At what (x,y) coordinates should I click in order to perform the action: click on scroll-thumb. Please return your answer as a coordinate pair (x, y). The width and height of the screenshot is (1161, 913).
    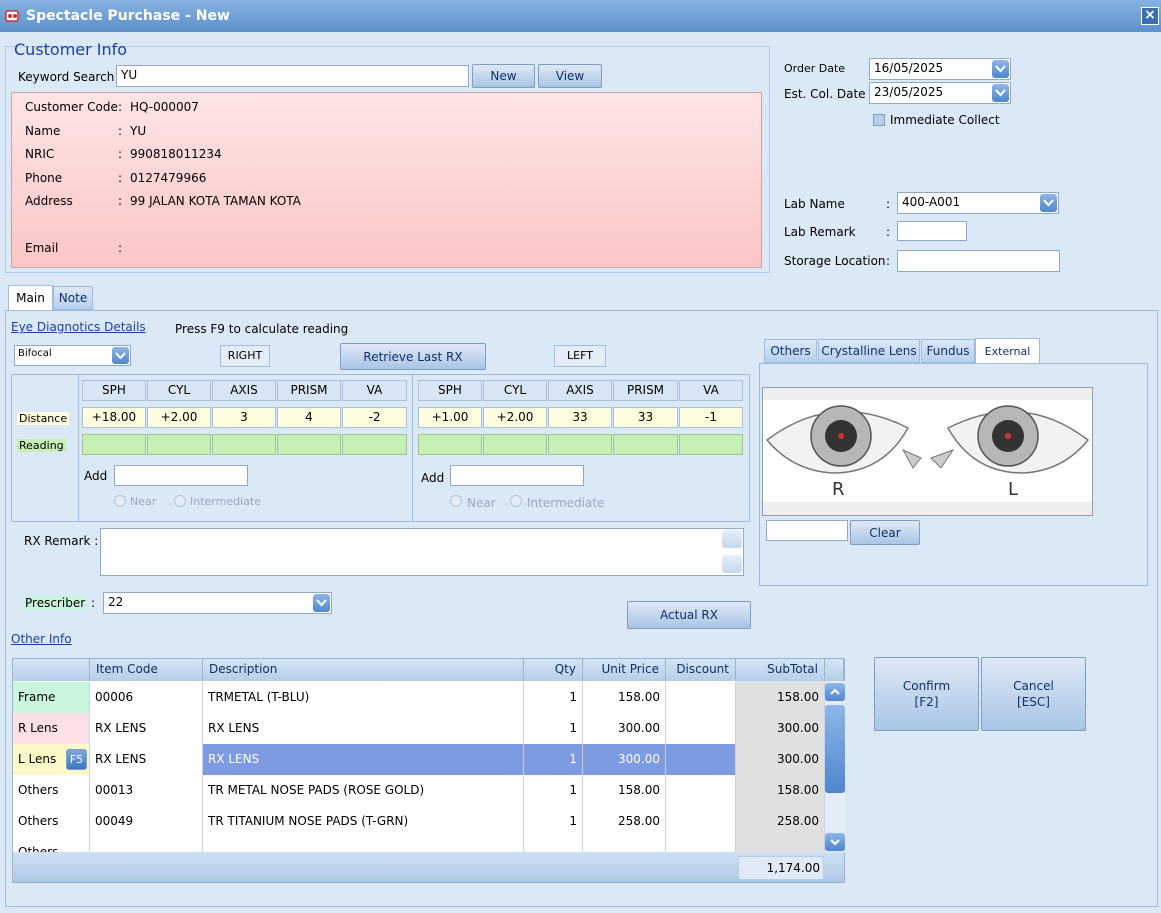
    Looking at the image, I should click on (835, 749).